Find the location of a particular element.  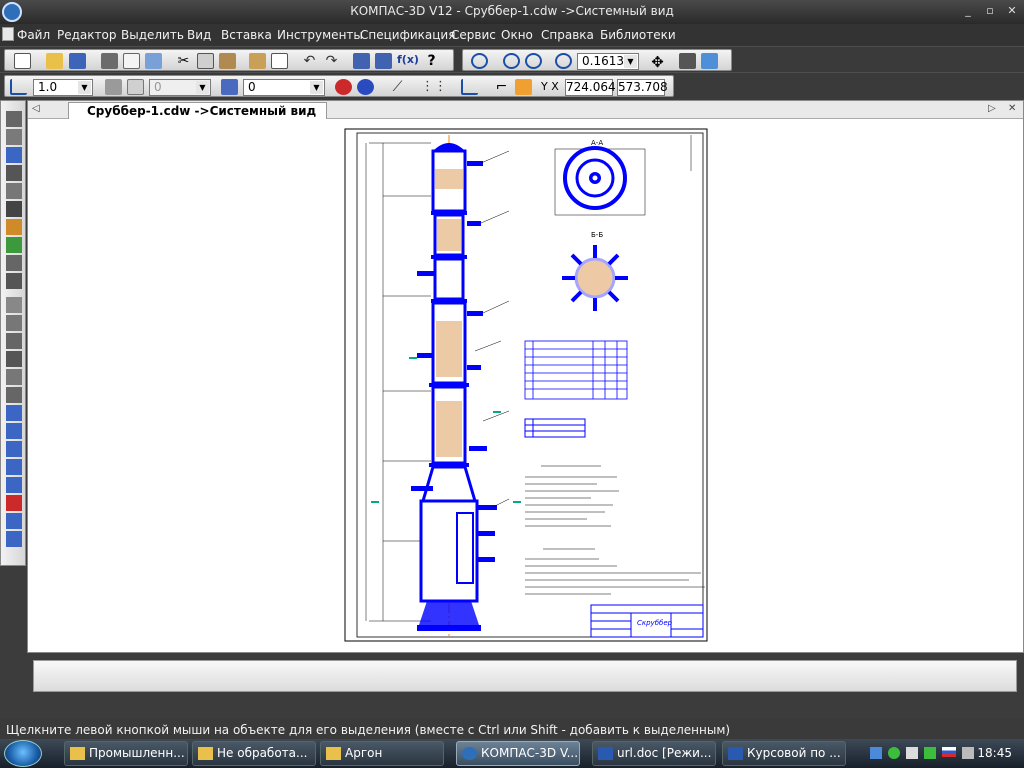

properties-icon is located at coordinates (279, 61).